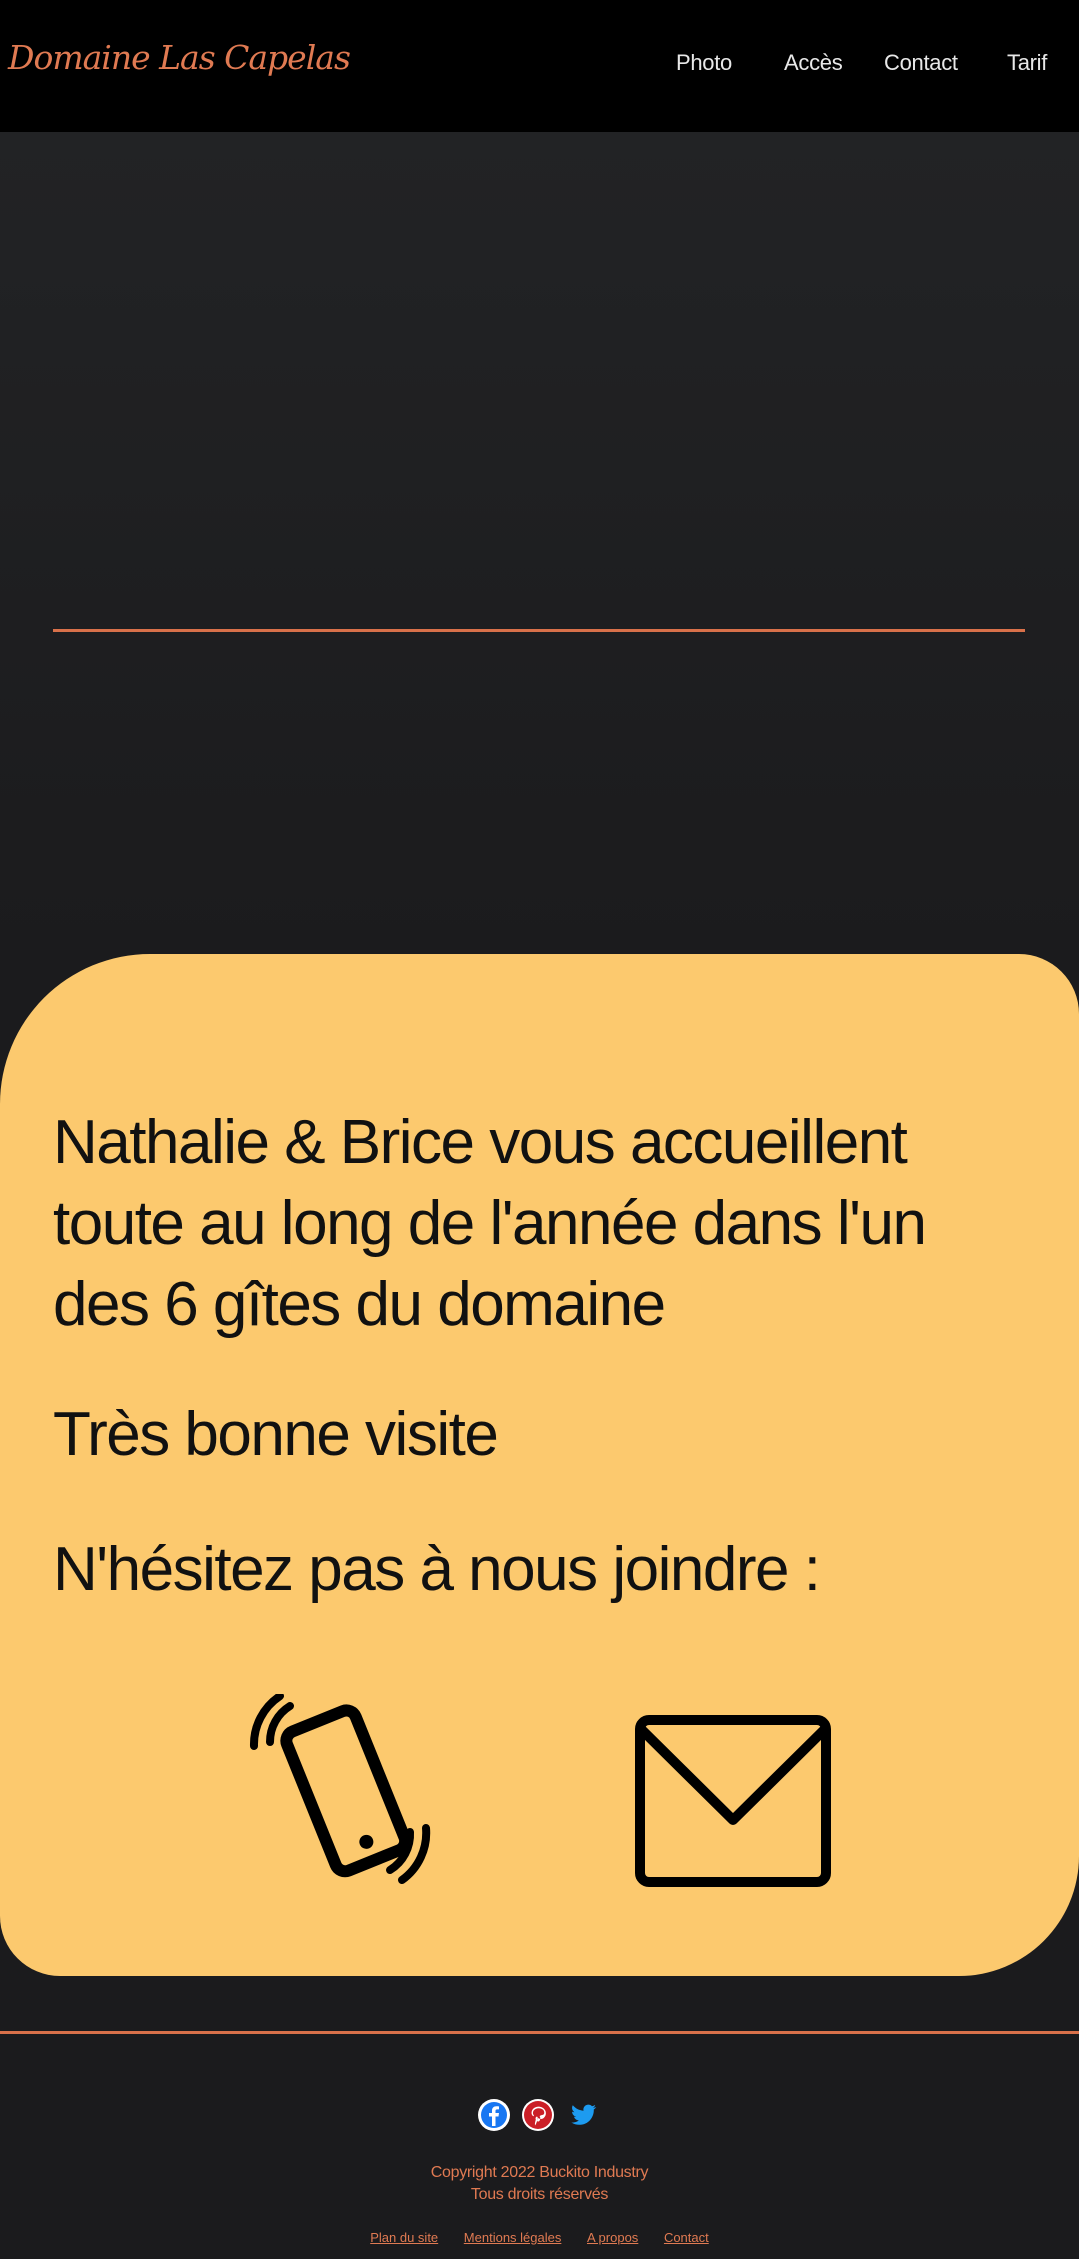 The height and width of the screenshot is (2259, 1079). Describe the element at coordinates (733, 1801) in the screenshot. I see `mail-envelope-icon` at that location.